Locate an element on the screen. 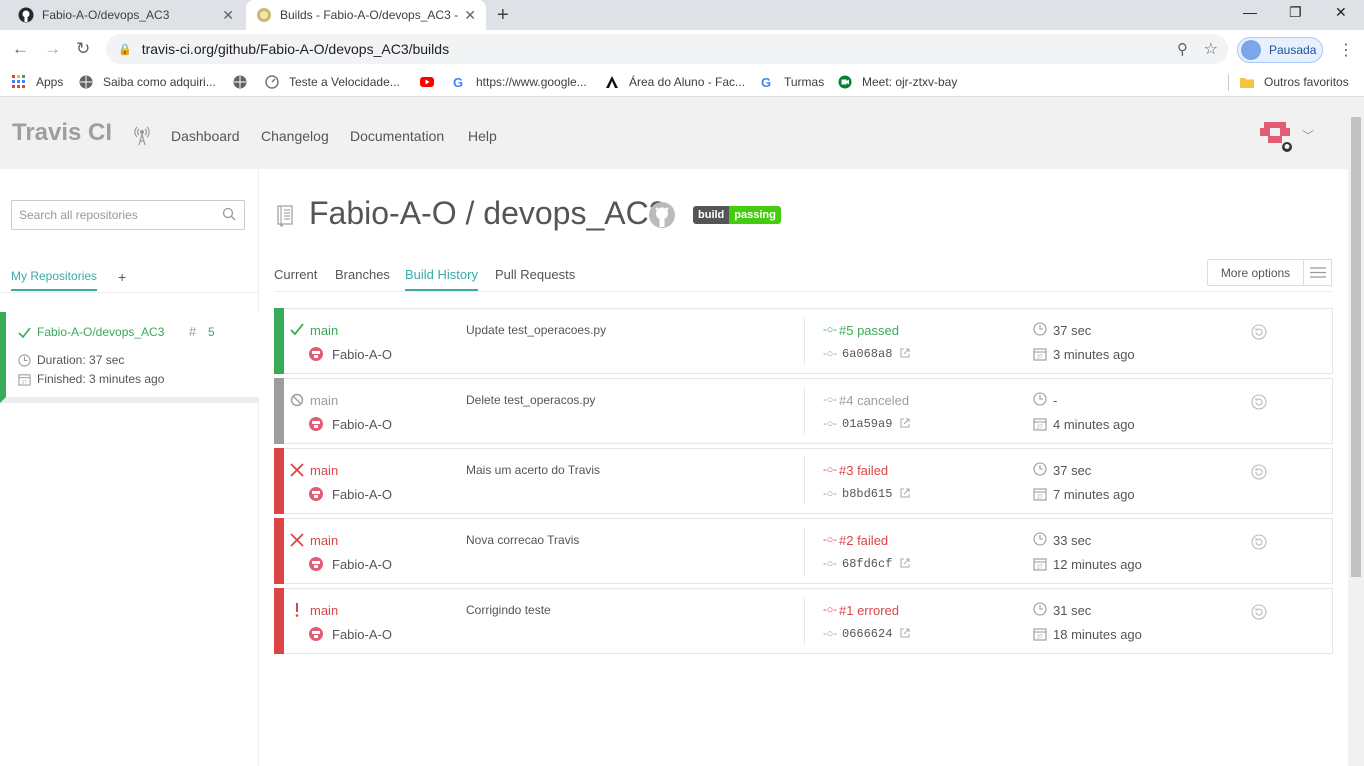 This screenshot has height=766, width=1364. minimize-button: — is located at coordinates (1250, 12).